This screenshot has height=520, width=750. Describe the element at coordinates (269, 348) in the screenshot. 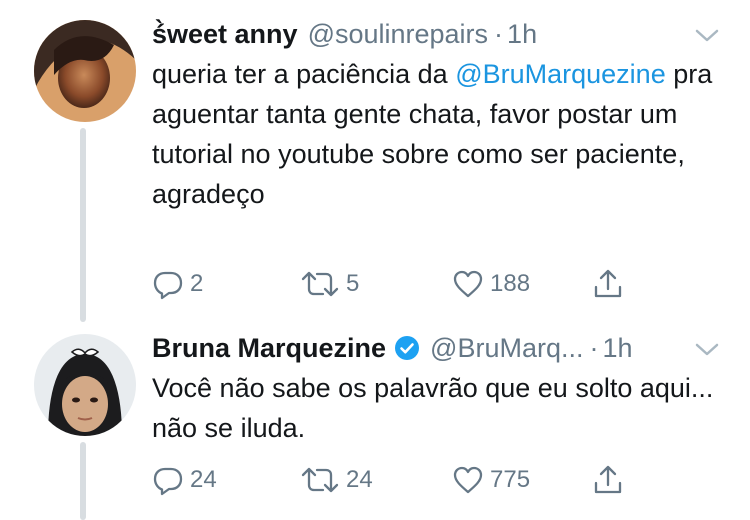

I see `display-name: Bruna Marquezine` at that location.